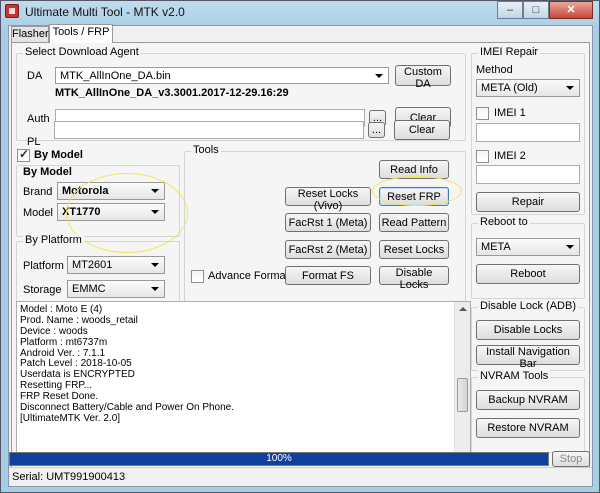  I want to click on window-title: Ultimate Multi Tool - MTK v2.0, so click(105, 12).